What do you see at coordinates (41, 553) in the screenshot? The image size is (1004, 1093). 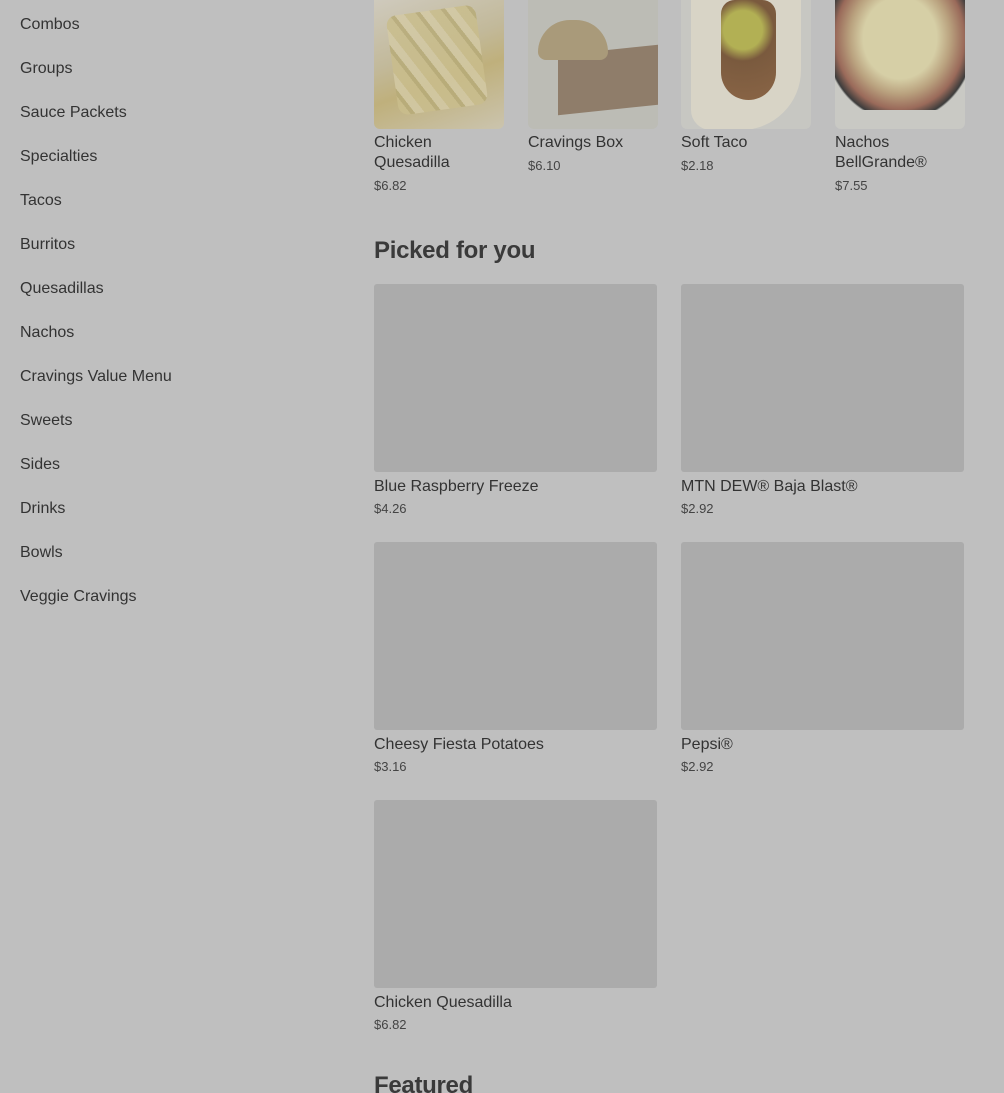 I see `category-bowls: Bowls` at bounding box center [41, 553].